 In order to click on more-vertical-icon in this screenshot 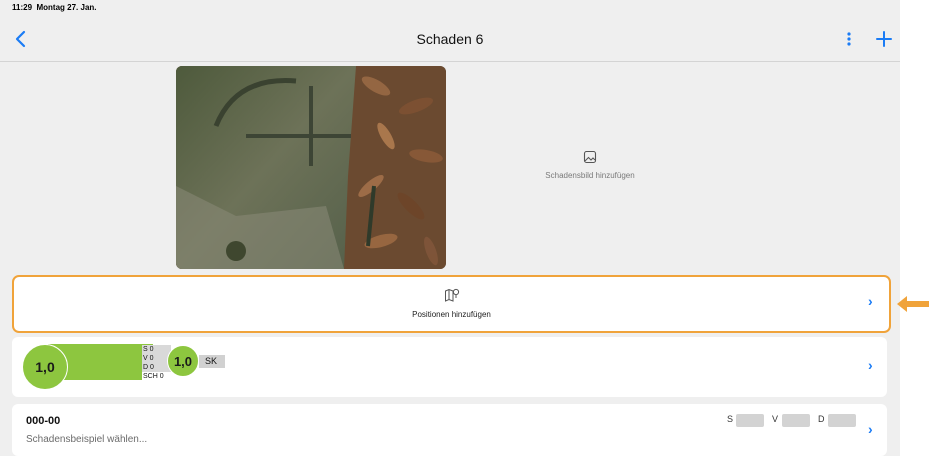, I will do `click(849, 39)`.